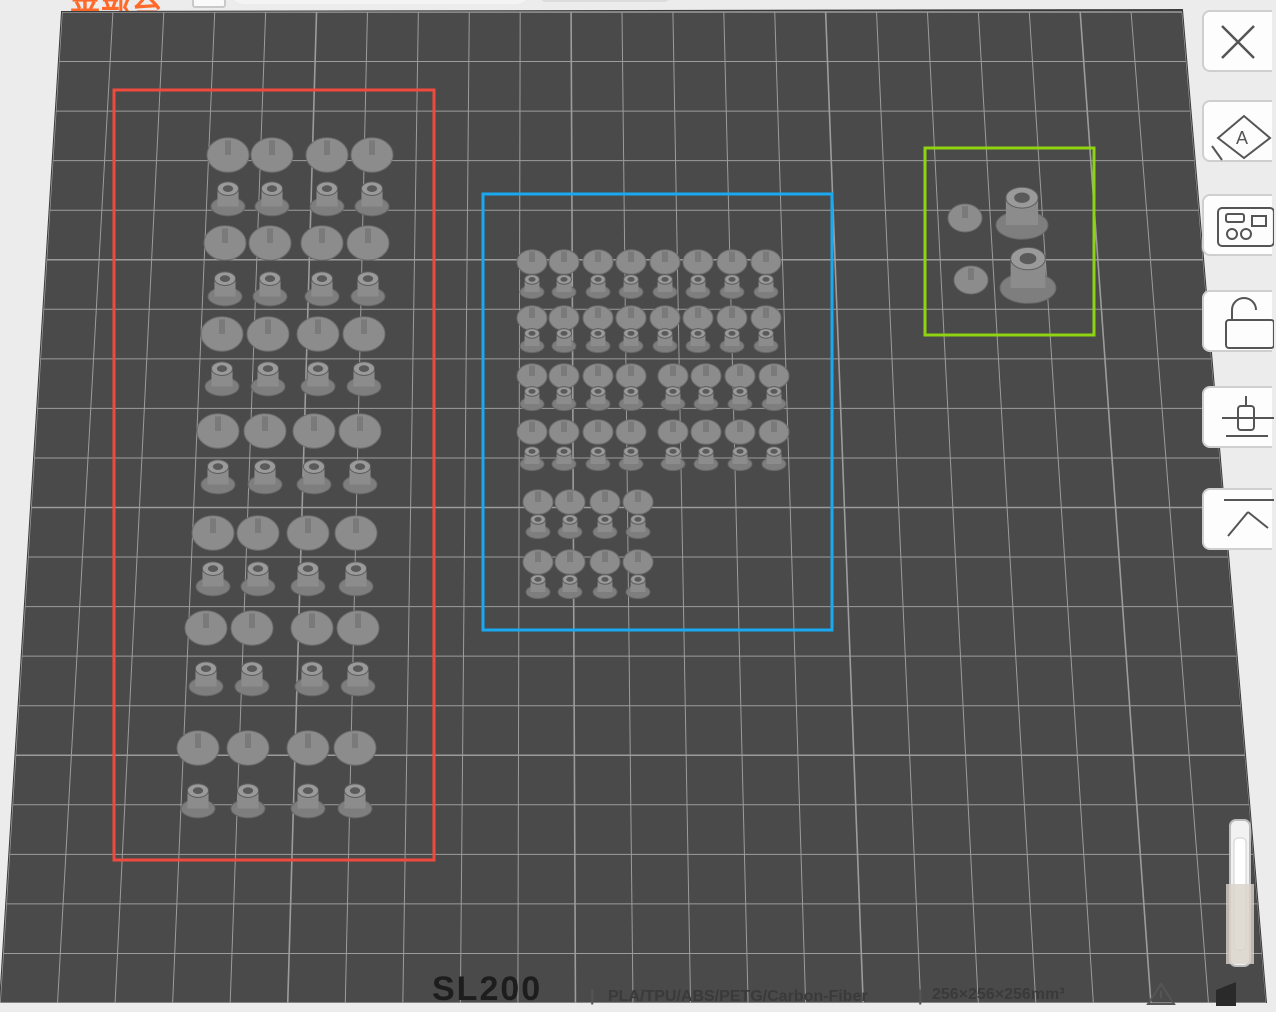  I want to click on split-icon, so click(1248, 416).